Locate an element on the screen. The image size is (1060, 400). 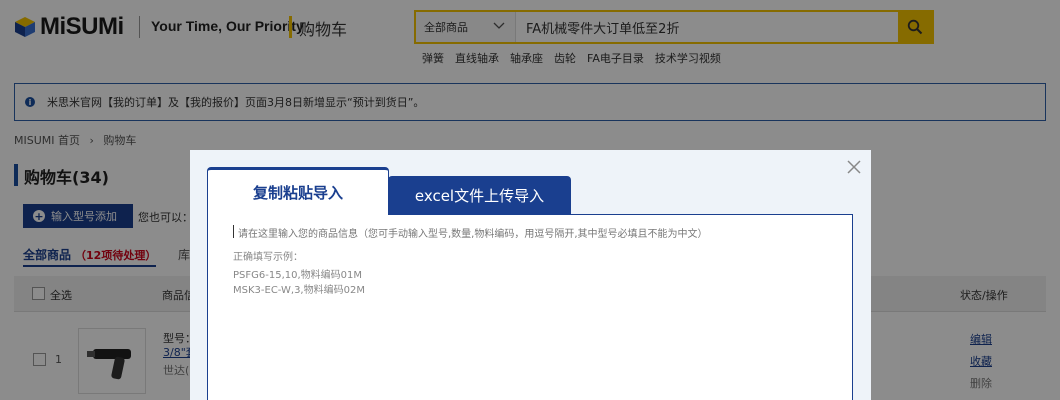
text-caret is located at coordinates (233, 231).